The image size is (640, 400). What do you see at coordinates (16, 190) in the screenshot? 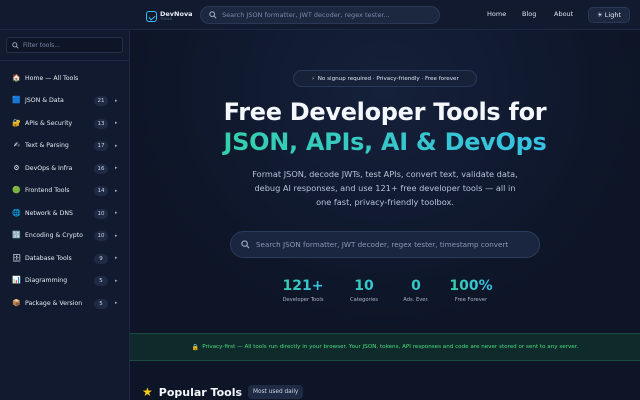
I see `green-circle-icon: 🟢` at bounding box center [16, 190].